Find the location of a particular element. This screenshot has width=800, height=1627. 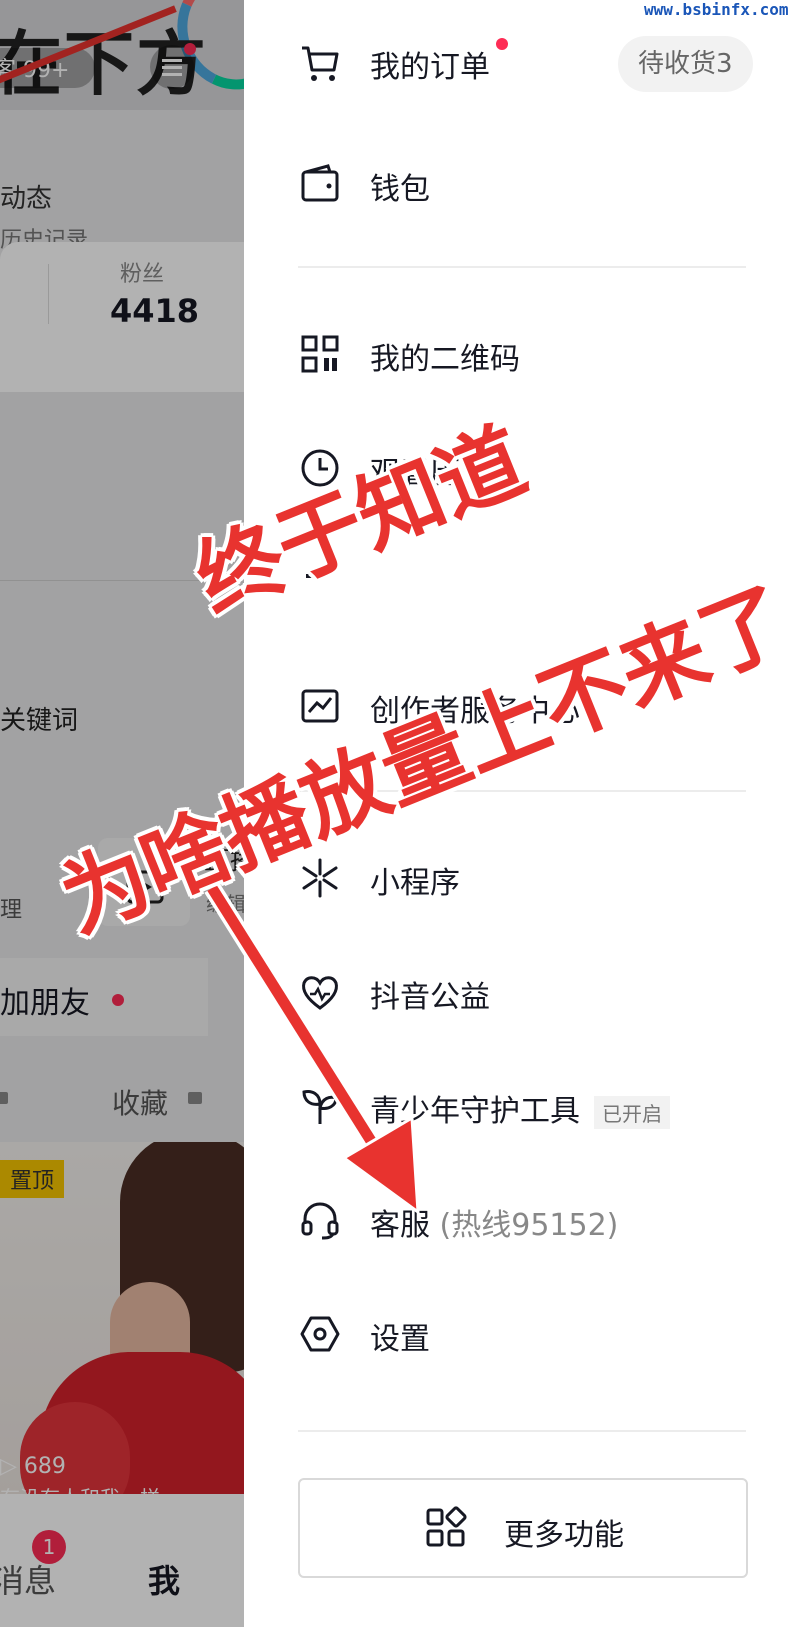

dynamics-label: 动态 is located at coordinates (26, 196).